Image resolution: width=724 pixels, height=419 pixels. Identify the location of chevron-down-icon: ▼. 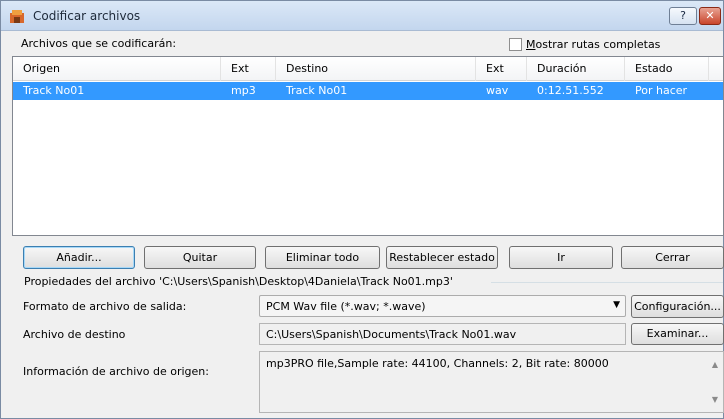
(616, 305).